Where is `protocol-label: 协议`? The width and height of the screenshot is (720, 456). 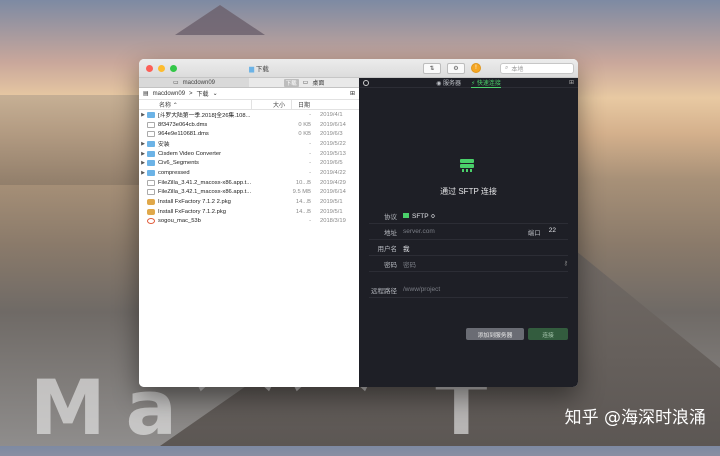 protocol-label: 协议 is located at coordinates (390, 217).